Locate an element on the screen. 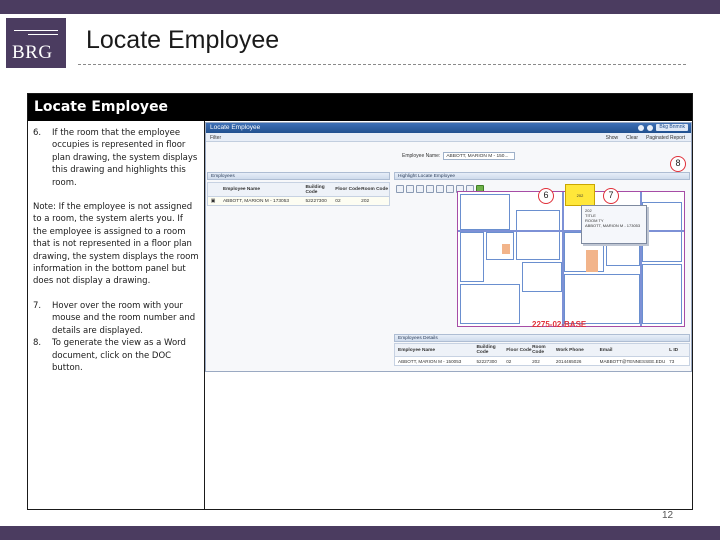 Image resolution: width=720 pixels, height=540 pixels. bottom-accent-bar is located at coordinates (360, 533).